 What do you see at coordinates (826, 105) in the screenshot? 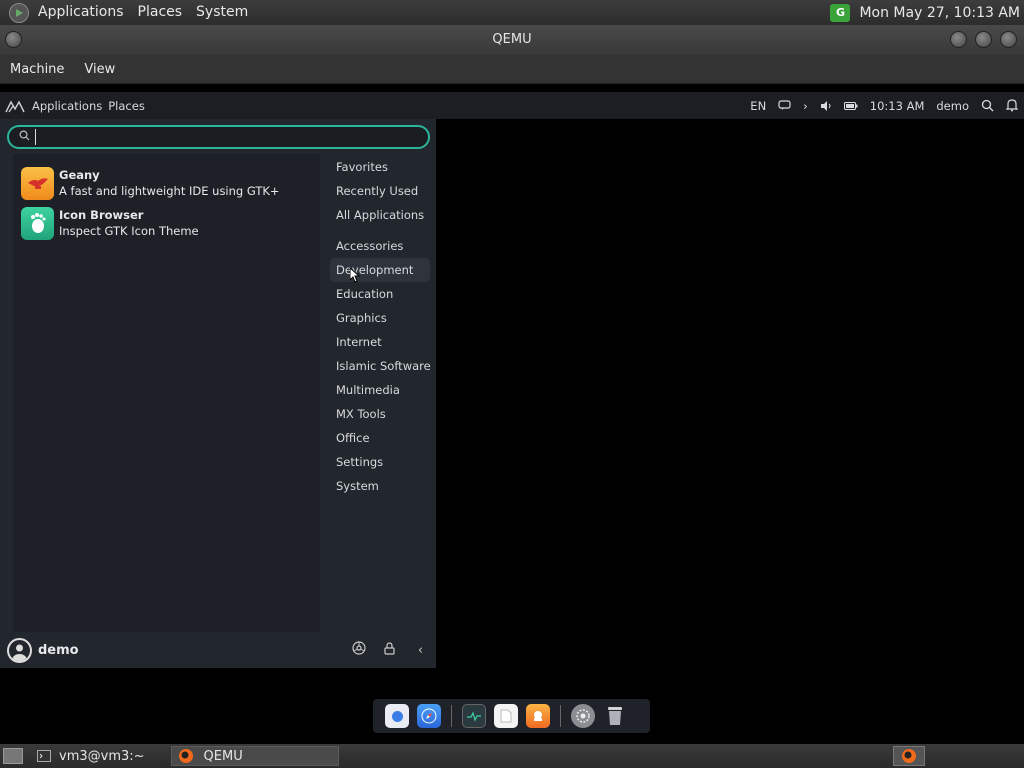
I see `volume-icon` at bounding box center [826, 105].